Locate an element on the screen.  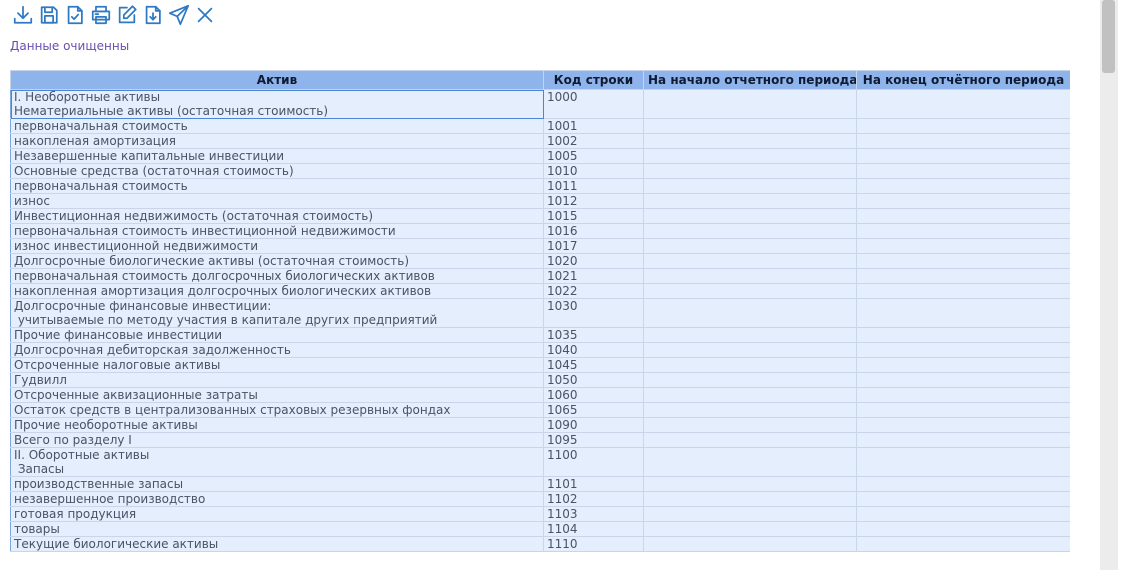
asset-name-cell: накопленая амортизация is located at coordinates (277, 141).